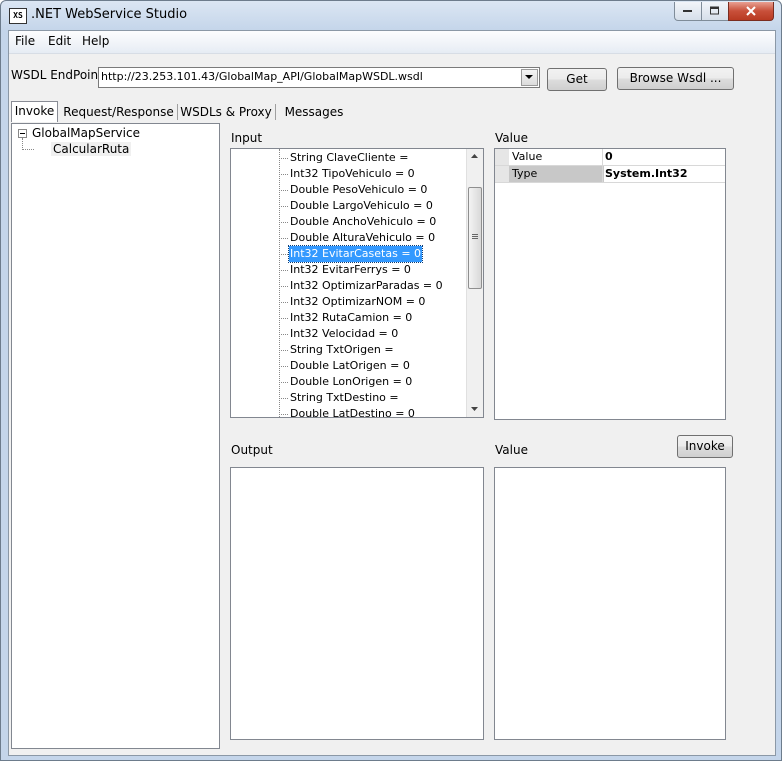 This screenshot has width=782, height=761. I want to click on get-button: Get, so click(577, 79).